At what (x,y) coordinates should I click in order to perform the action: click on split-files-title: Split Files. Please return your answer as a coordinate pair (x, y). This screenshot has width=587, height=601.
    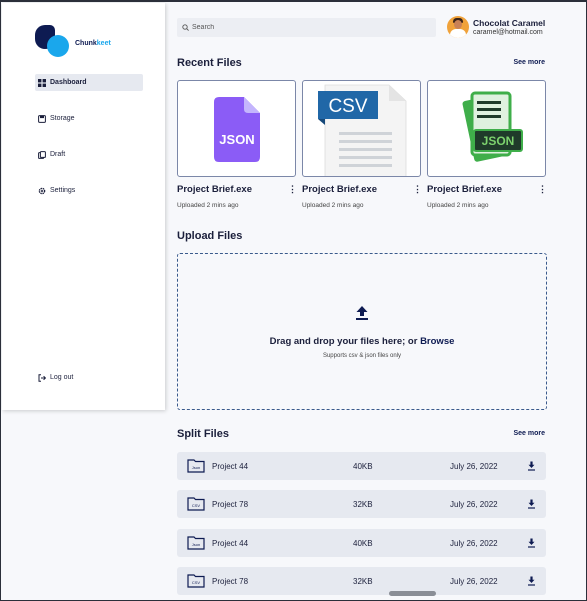
    Looking at the image, I should click on (203, 434).